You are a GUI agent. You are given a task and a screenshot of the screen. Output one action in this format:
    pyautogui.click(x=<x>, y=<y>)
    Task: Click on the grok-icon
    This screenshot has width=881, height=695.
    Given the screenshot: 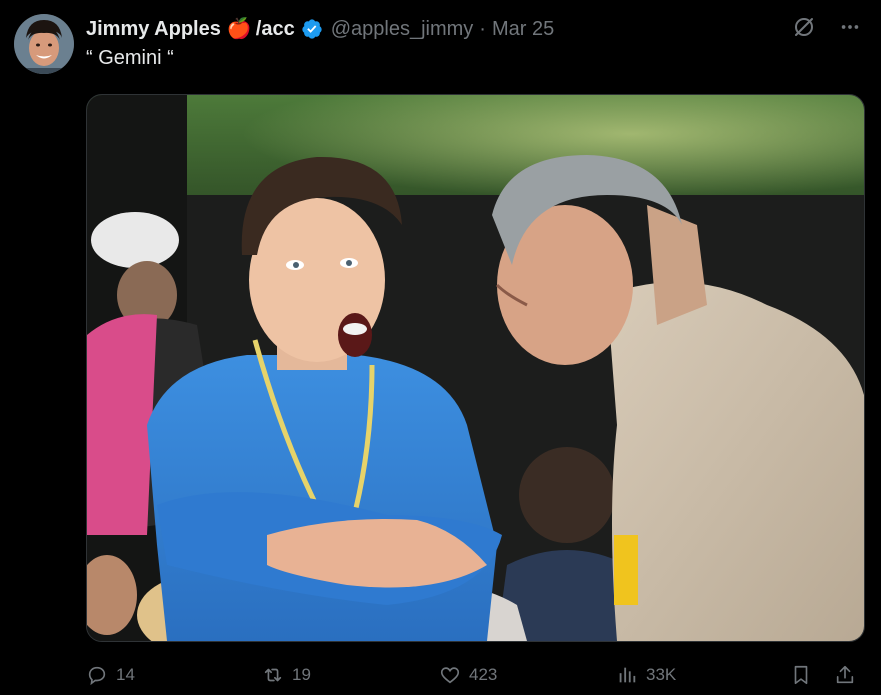 What is the action you would take?
    pyautogui.click(x=804, y=27)
    